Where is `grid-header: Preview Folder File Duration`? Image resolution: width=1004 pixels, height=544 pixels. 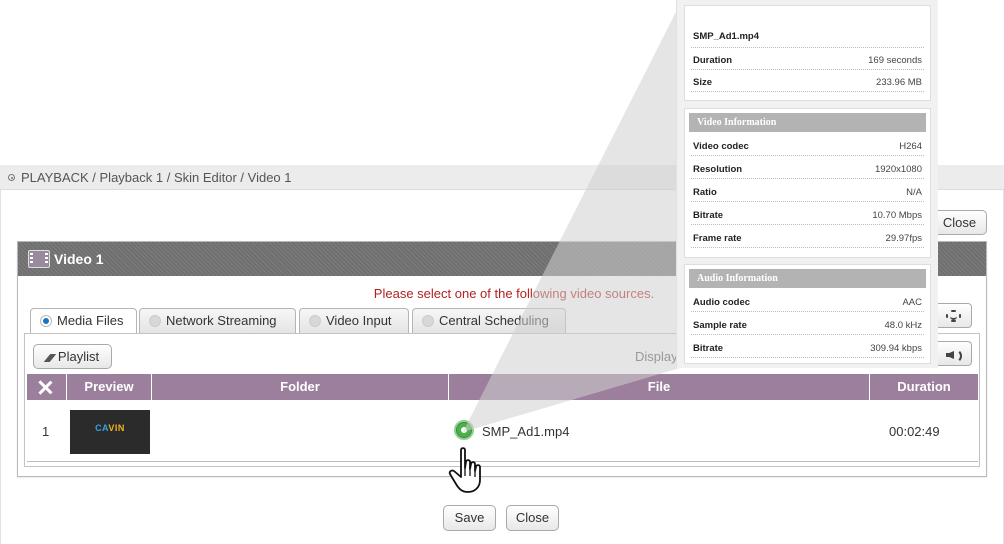
grid-header: Preview Folder File Duration is located at coordinates (502, 387).